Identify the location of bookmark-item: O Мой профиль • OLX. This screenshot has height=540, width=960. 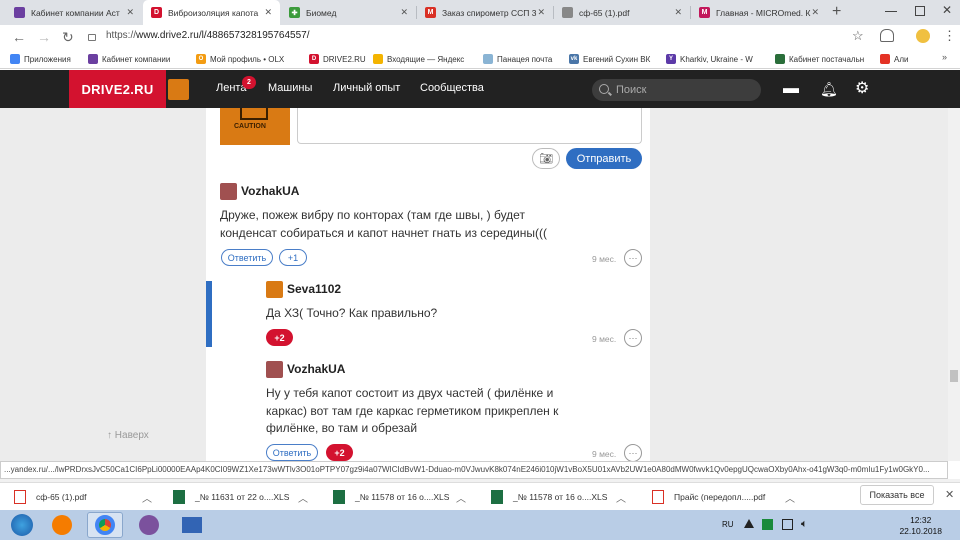
(240, 59).